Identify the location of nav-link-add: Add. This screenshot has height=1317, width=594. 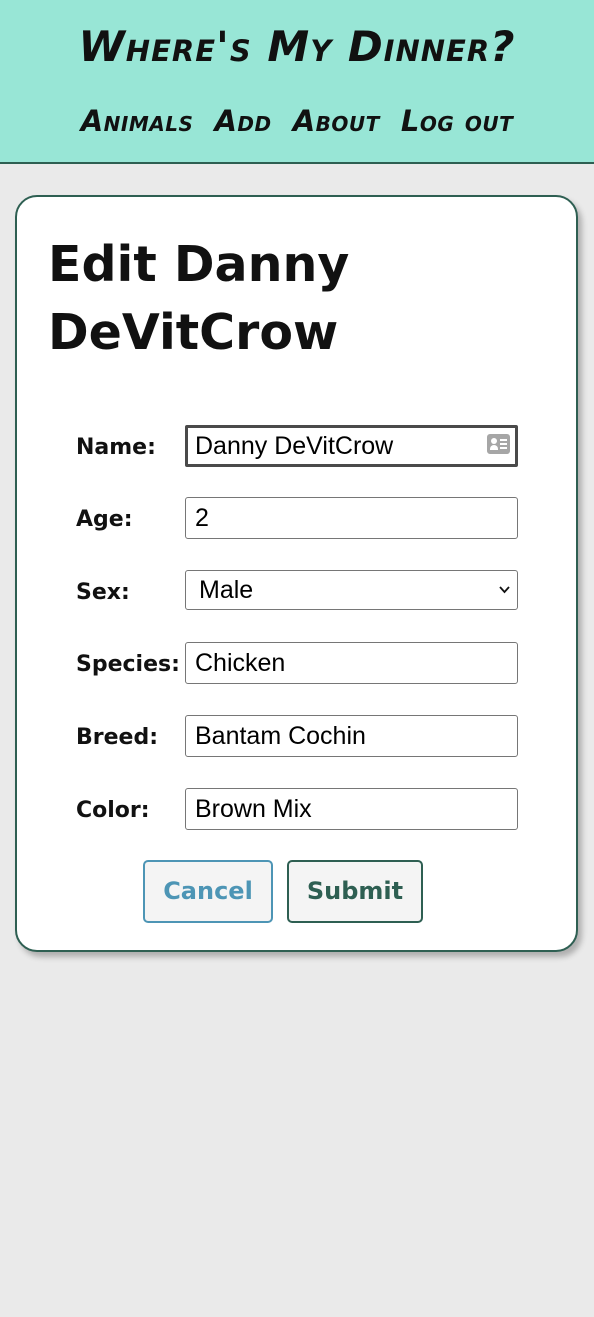
(242, 121).